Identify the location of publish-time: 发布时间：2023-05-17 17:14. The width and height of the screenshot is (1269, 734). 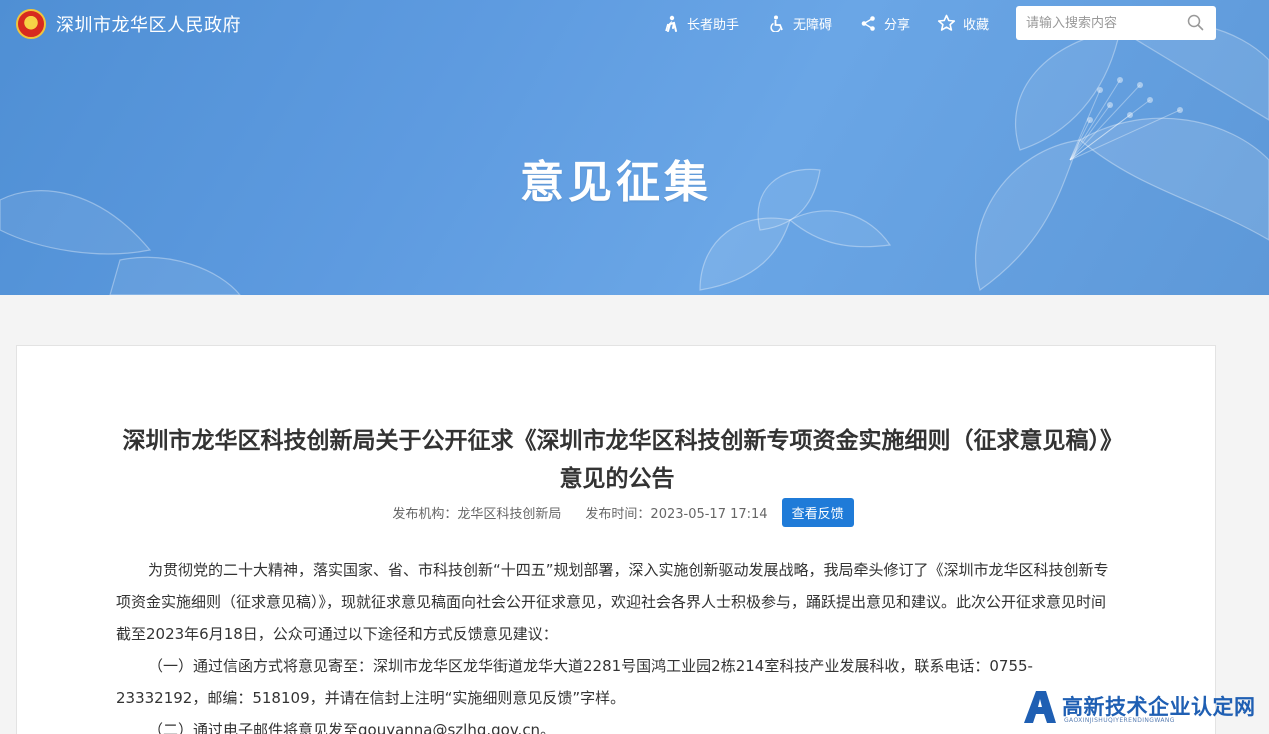
(676, 514).